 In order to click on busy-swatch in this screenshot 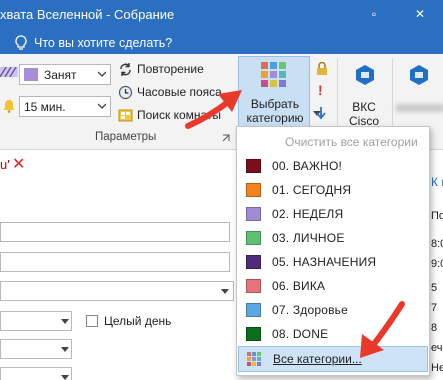, I will do `click(31, 74)`.